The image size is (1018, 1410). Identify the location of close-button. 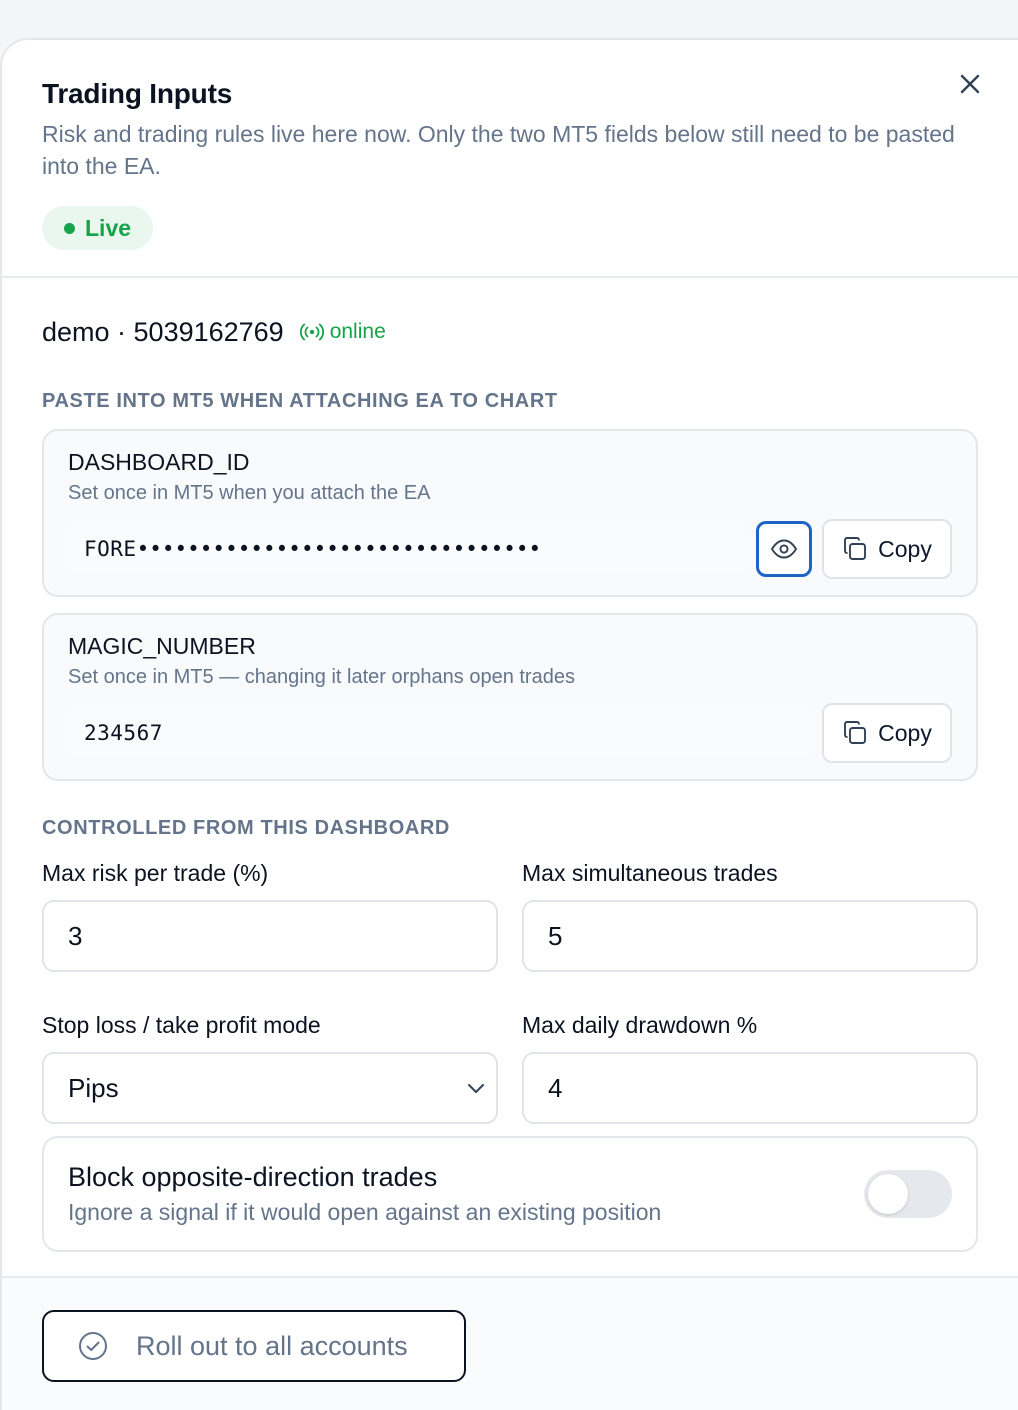
(970, 84).